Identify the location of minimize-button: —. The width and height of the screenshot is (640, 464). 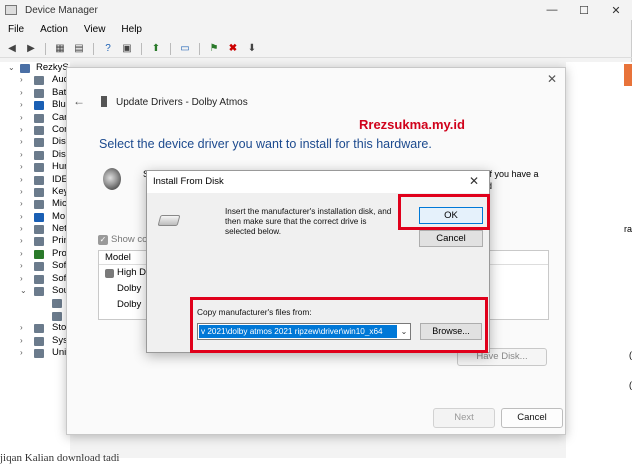
(552, 10).